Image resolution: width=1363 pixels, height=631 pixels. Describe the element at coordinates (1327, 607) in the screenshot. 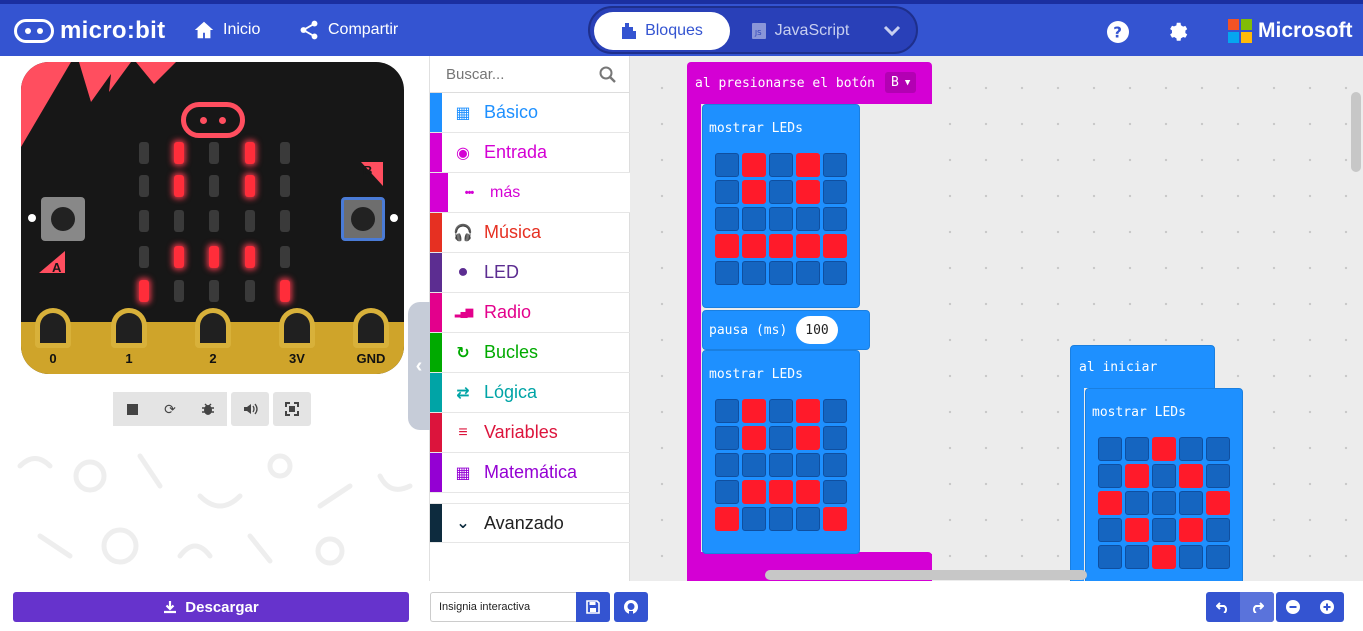

I see `zoom-in-button` at that location.